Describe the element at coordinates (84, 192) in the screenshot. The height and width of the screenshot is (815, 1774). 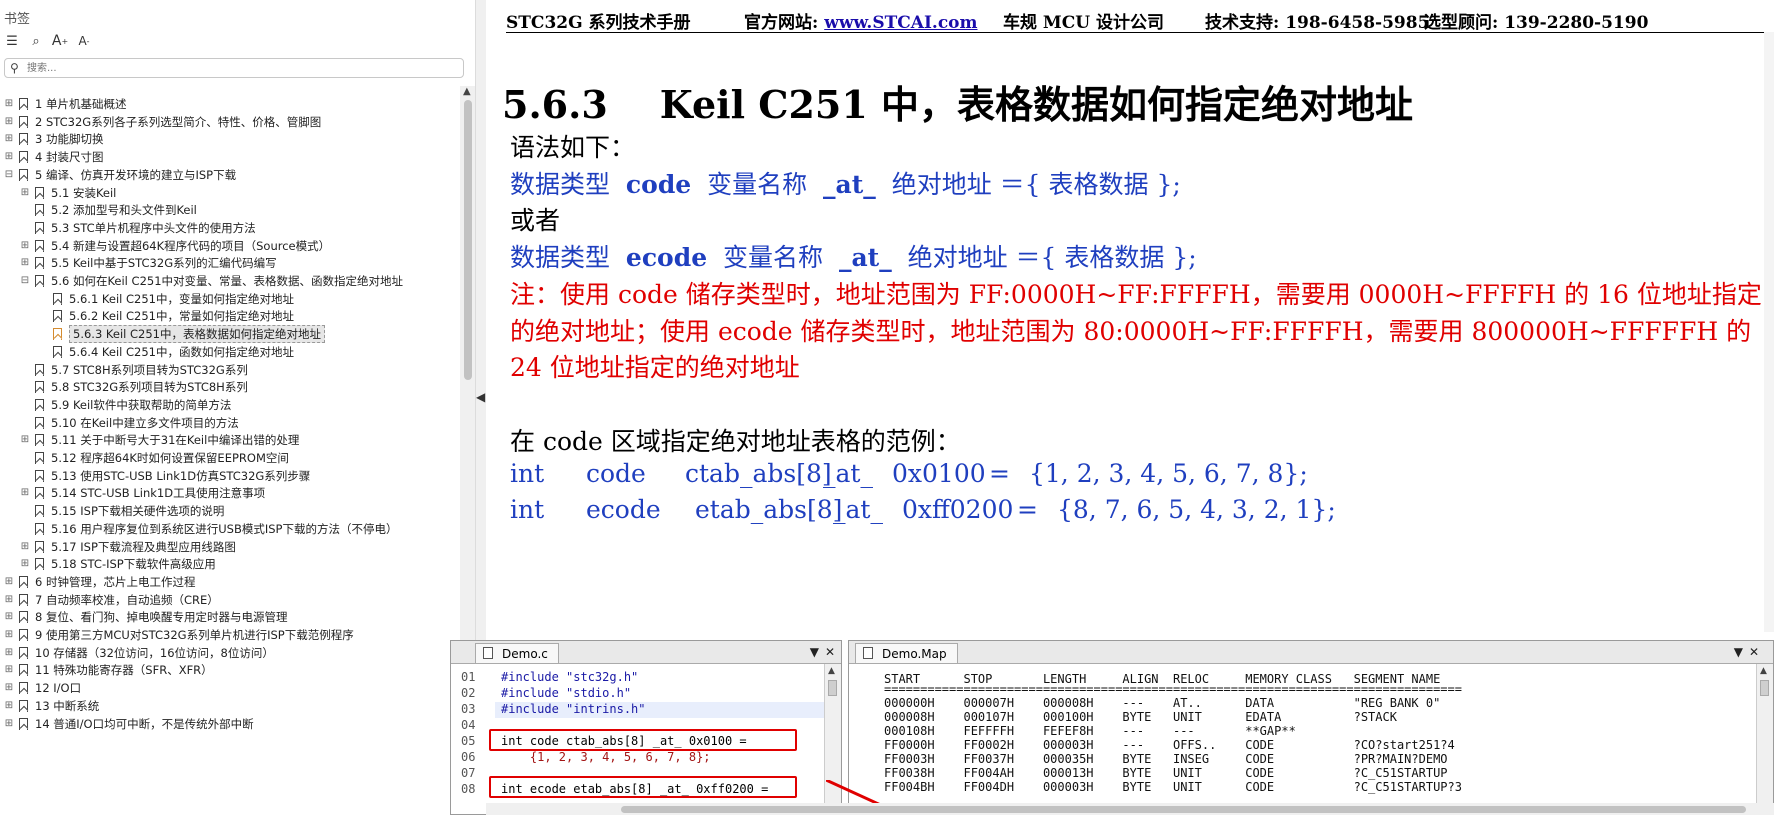
I see `bookmark-label: 5.1 安装Keil` at that location.